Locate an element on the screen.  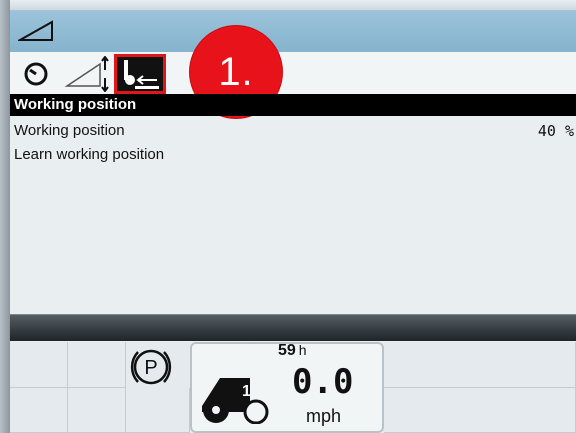
hours-unit: h is located at coordinates (302, 350).